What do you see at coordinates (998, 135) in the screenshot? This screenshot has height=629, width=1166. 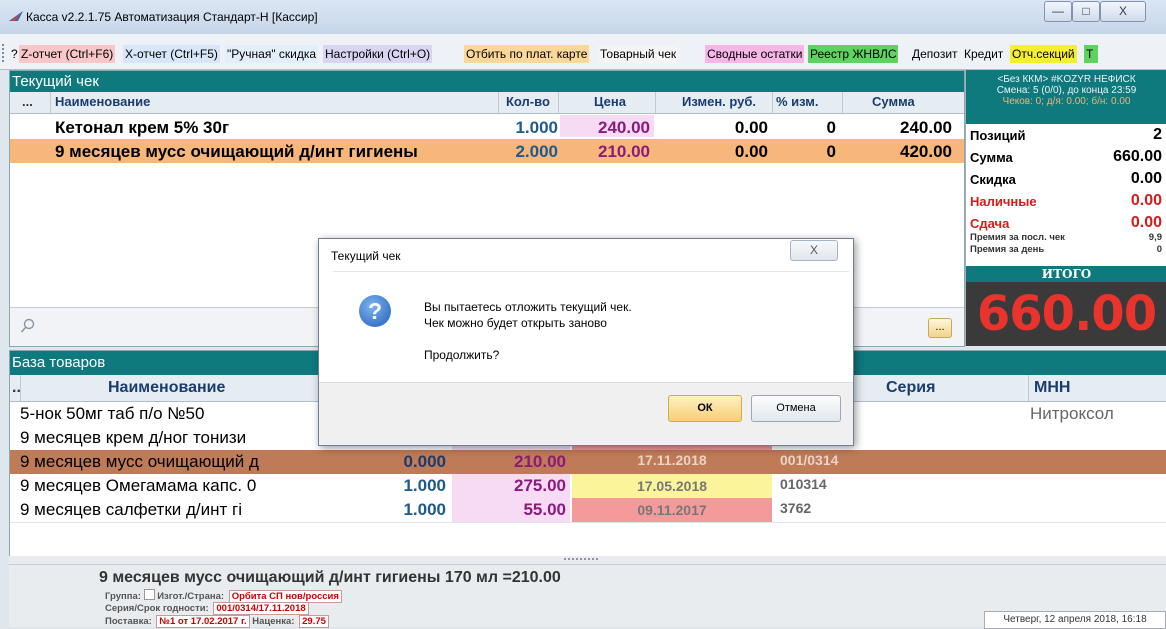 I see `positions-label: Позиций` at bounding box center [998, 135].